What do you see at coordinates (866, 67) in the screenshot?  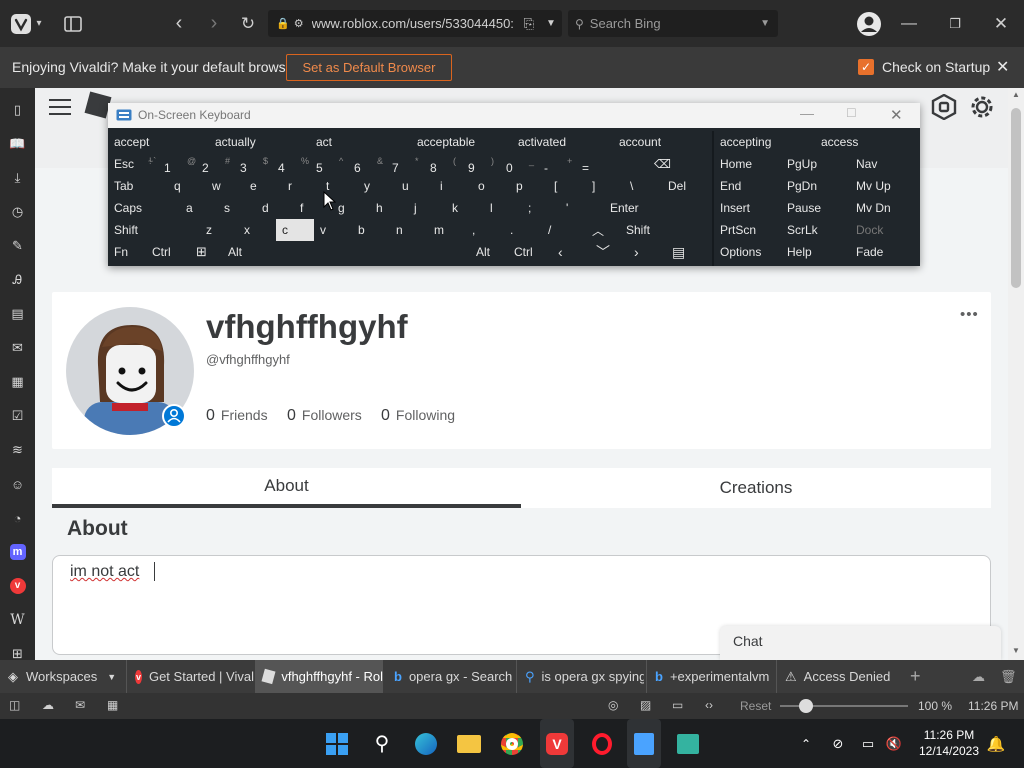 I see `startup-checkbox: ✓` at bounding box center [866, 67].